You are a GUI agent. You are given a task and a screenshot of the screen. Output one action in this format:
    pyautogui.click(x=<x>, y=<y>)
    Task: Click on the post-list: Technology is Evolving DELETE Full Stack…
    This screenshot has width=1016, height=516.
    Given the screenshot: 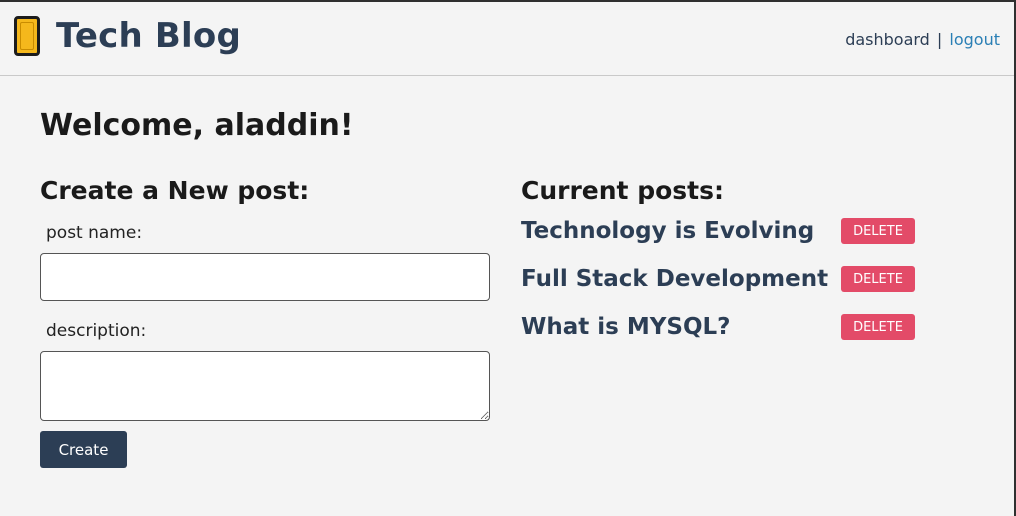 What is the action you would take?
    pyautogui.click(x=731, y=287)
    